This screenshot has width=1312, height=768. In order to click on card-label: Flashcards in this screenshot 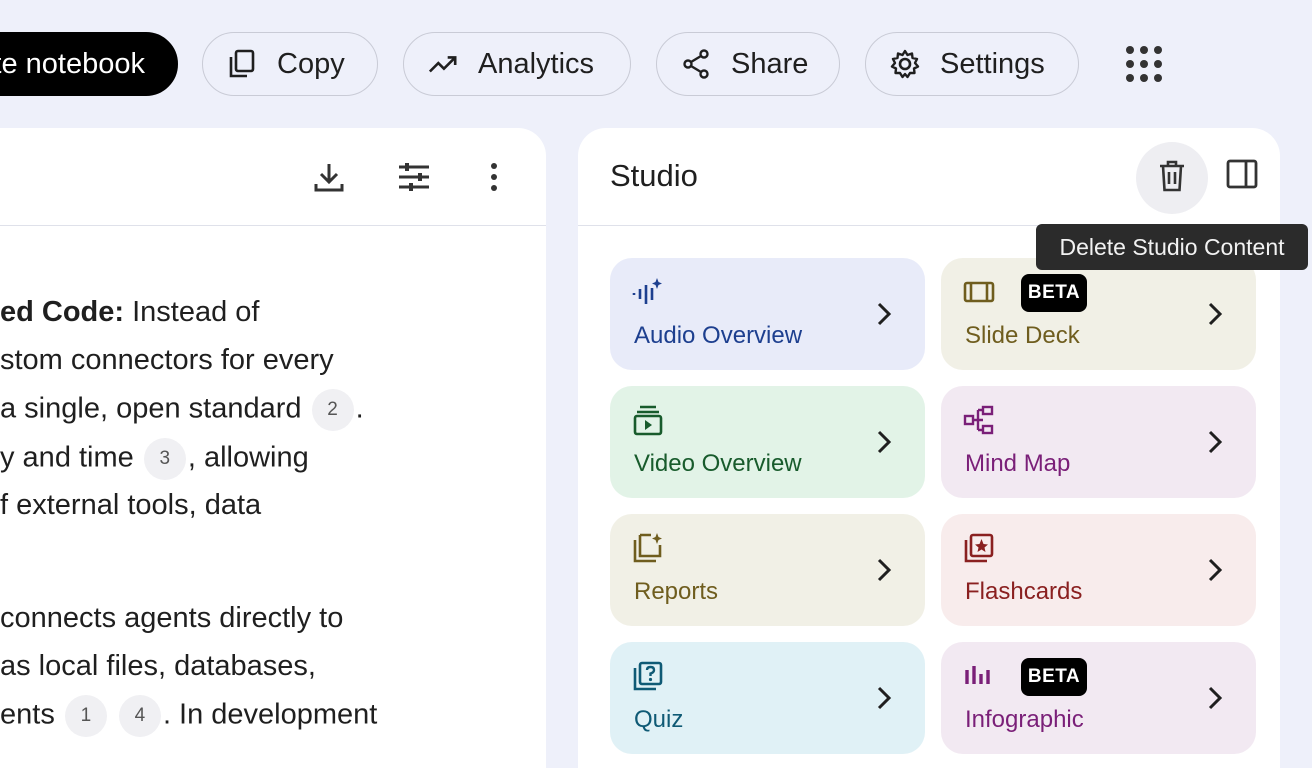, I will do `click(1024, 591)`.